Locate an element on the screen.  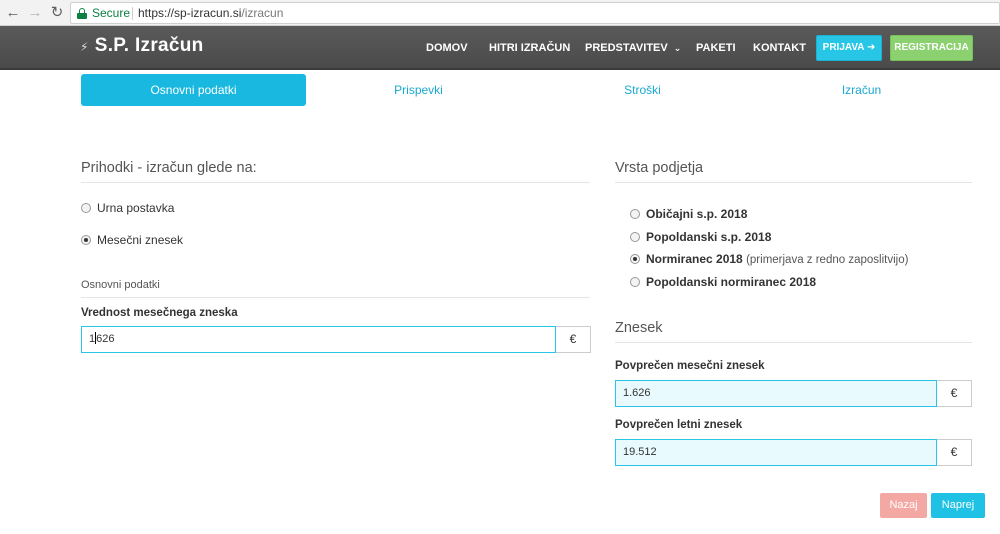
login-label: PRIJAVA is located at coordinates (843, 47).